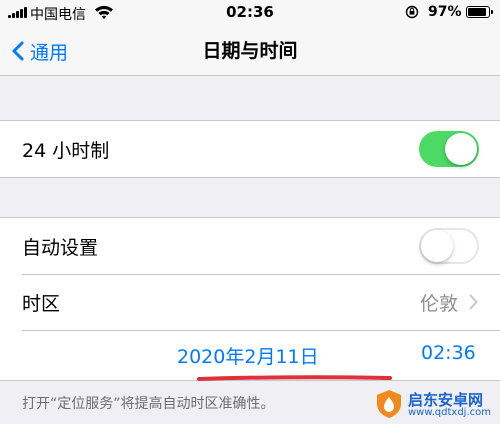 This screenshot has width=500, height=424. I want to click on hour-format-group: 24 小时制, so click(250, 149).